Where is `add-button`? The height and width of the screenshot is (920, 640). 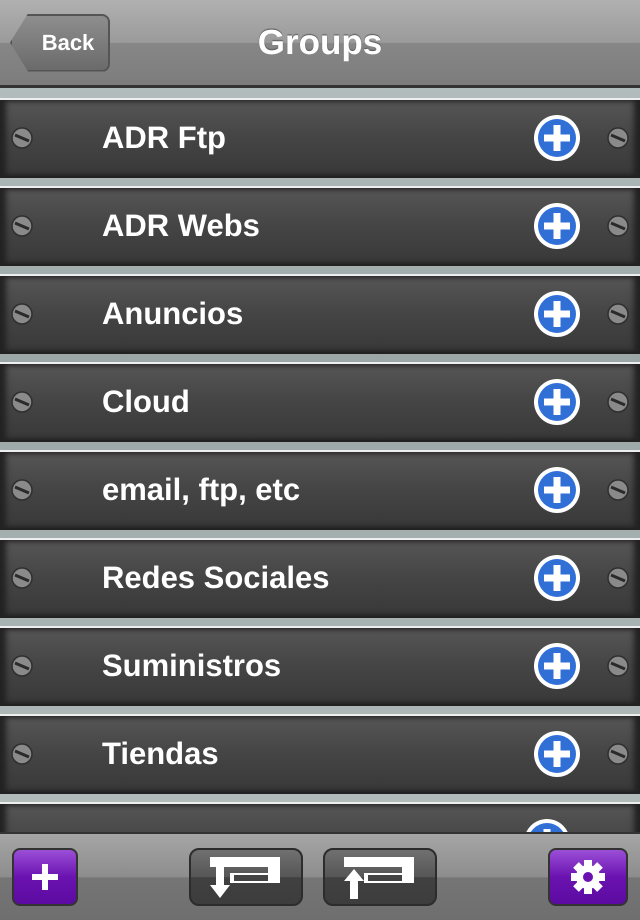
add-button is located at coordinates (45, 877).